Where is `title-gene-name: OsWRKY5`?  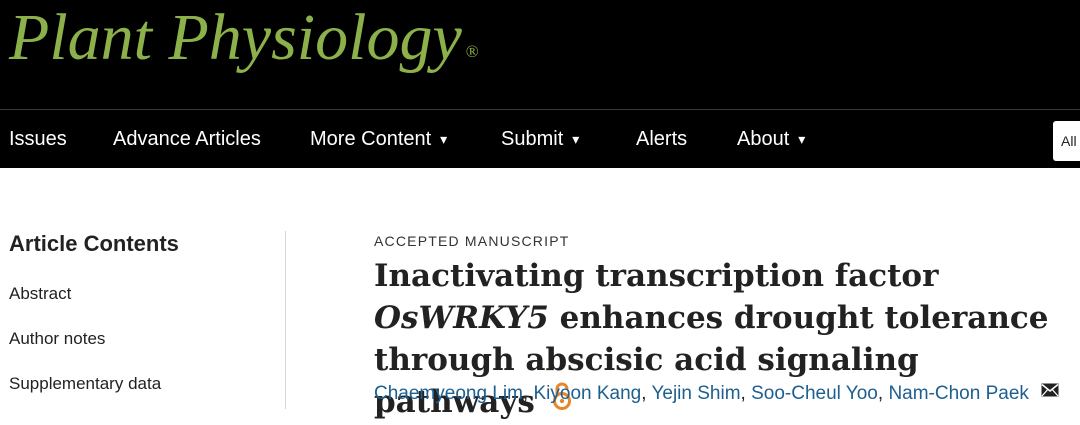 title-gene-name: OsWRKY5 is located at coordinates (461, 318).